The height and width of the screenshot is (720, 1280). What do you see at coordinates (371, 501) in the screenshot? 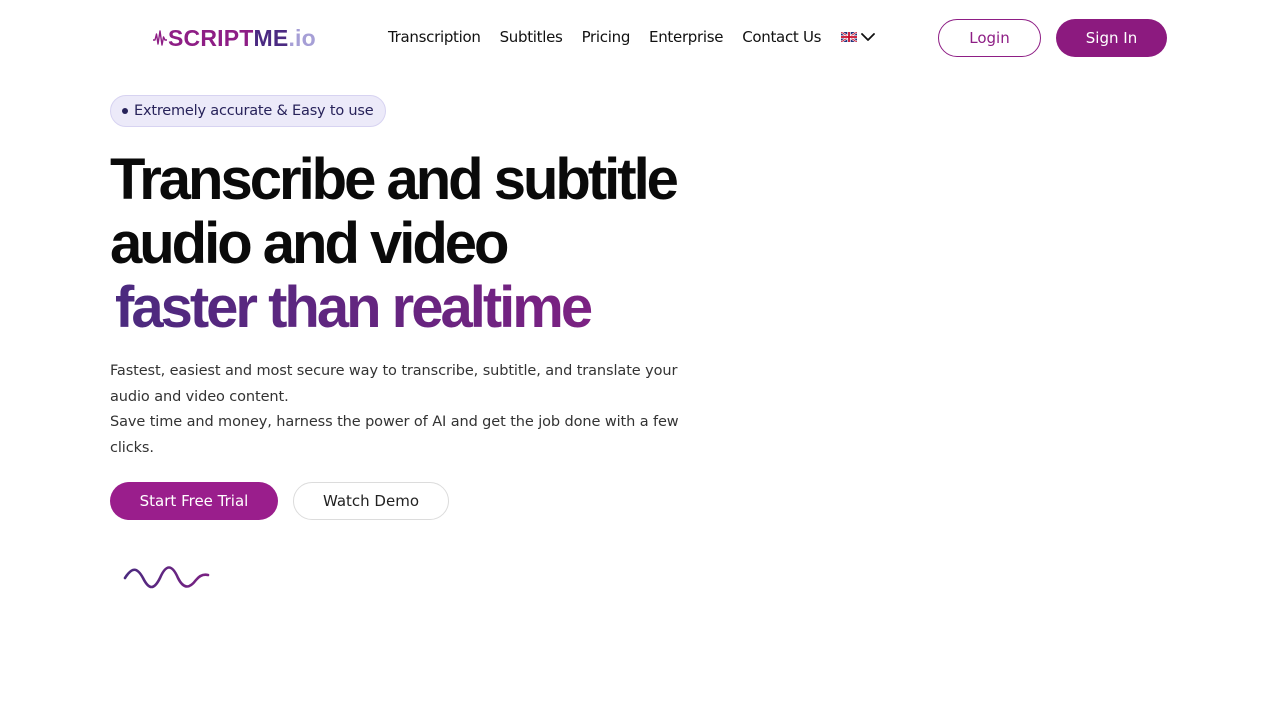
I see `watch-demo-button: Watch Demo` at bounding box center [371, 501].